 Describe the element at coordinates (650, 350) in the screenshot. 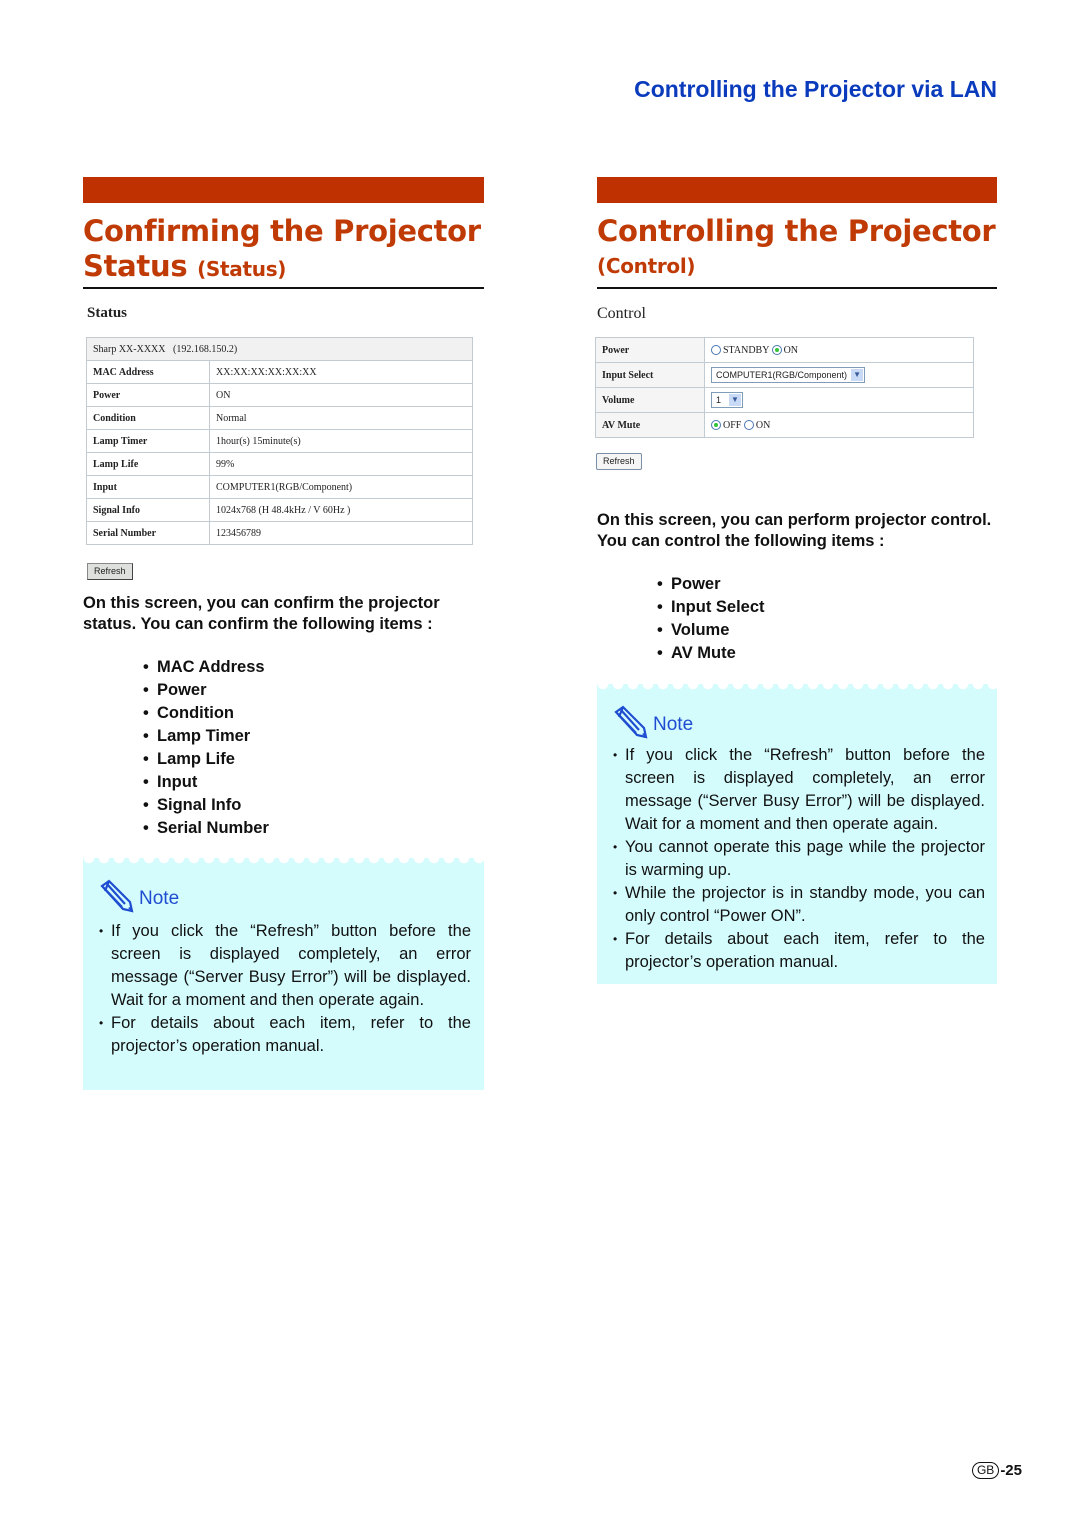

I see `row-label: Power` at that location.